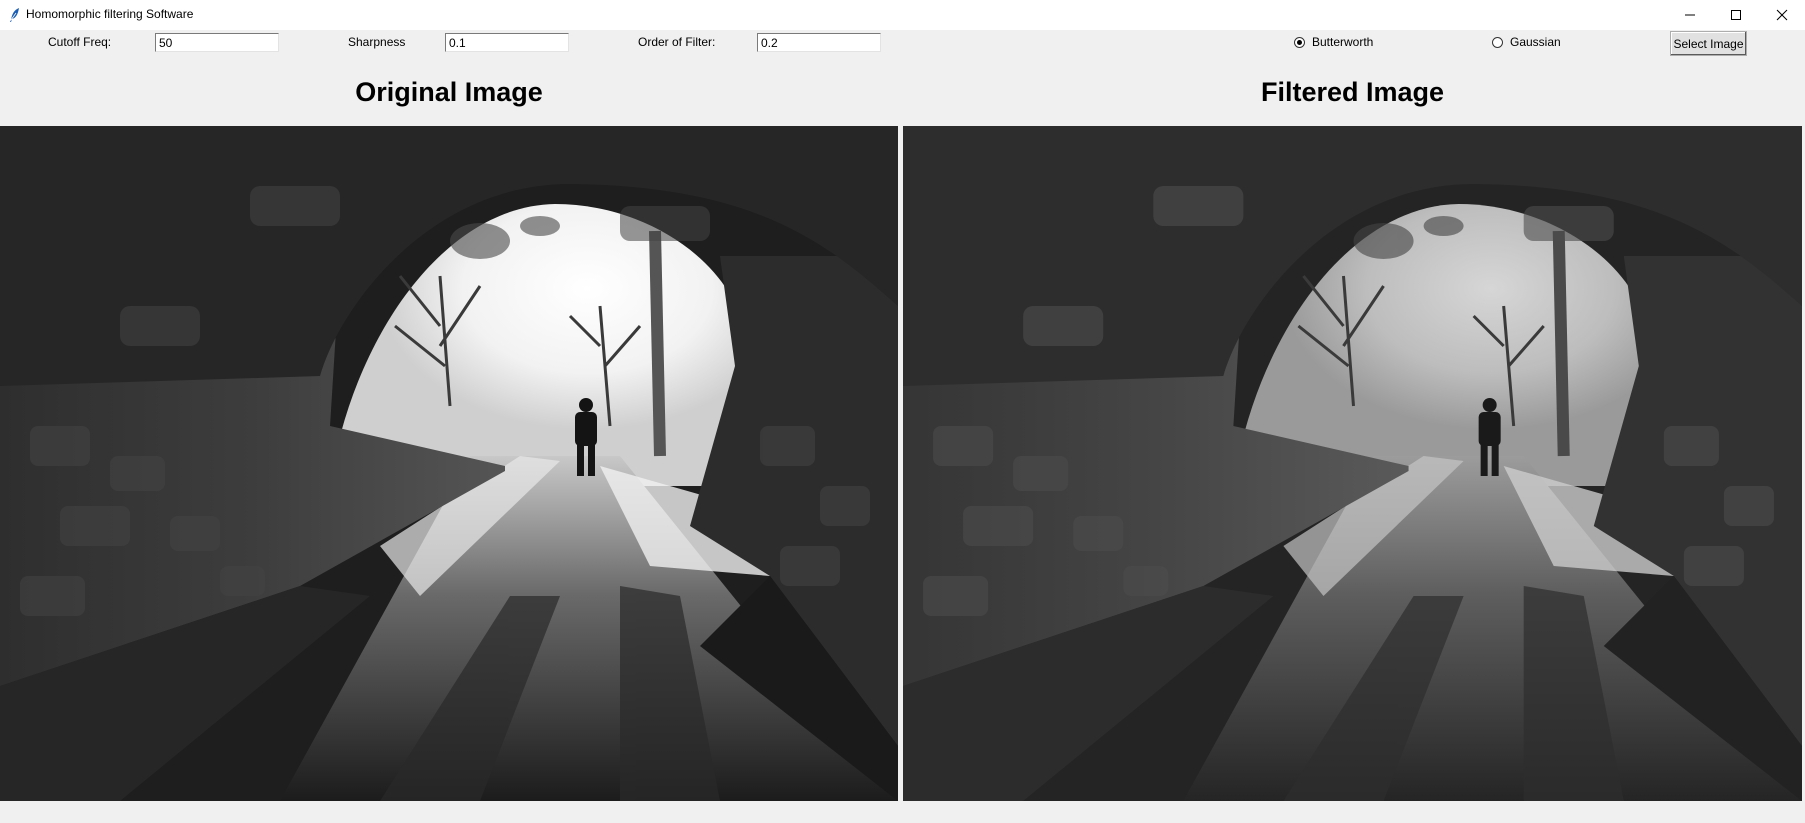 This screenshot has height=823, width=1805. I want to click on butterworth-label: Butterworth, so click(1343, 42).